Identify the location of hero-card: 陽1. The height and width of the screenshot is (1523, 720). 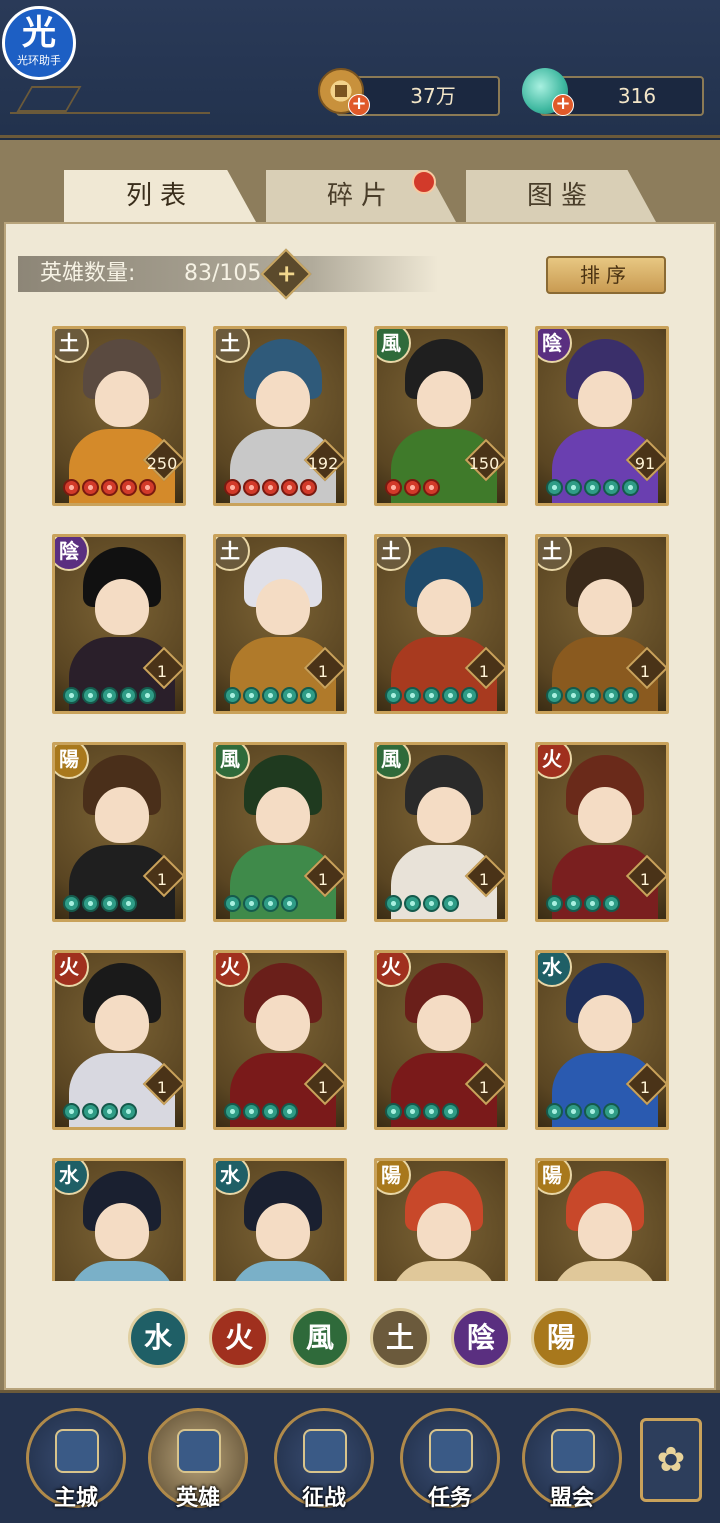
(119, 832).